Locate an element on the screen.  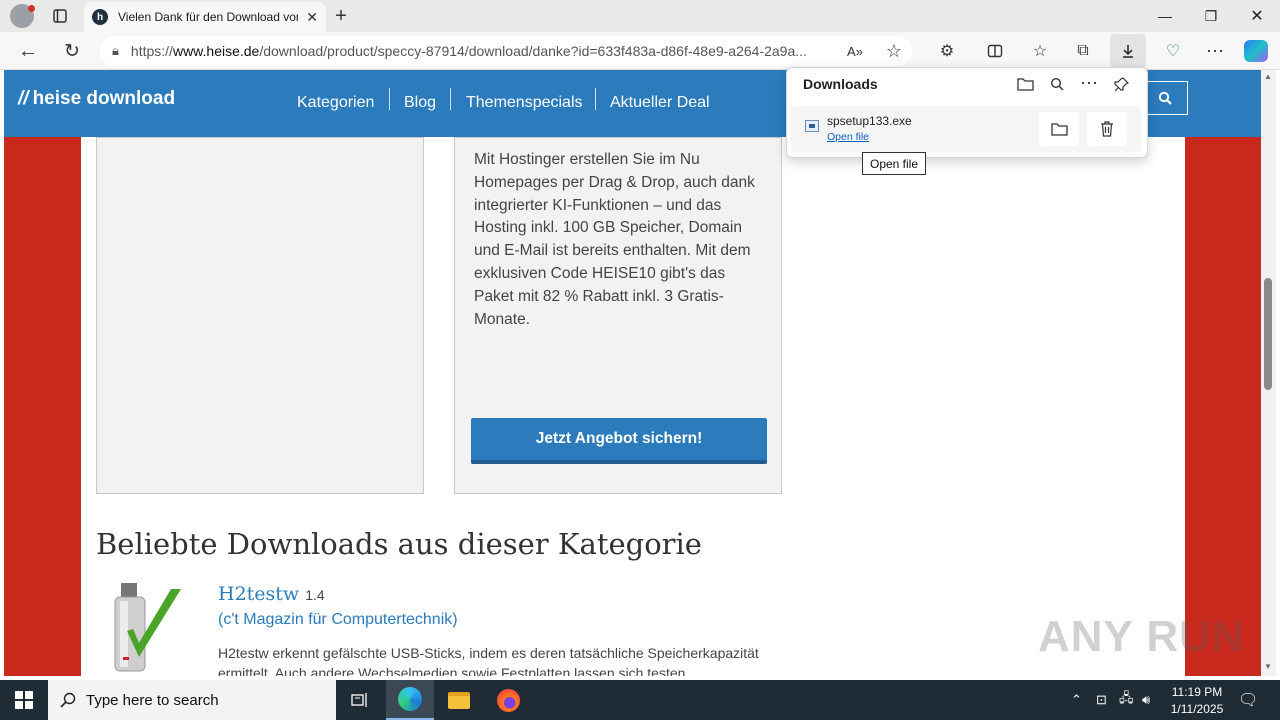
browser-essentials-icon: ♡ is located at coordinates (1173, 51).